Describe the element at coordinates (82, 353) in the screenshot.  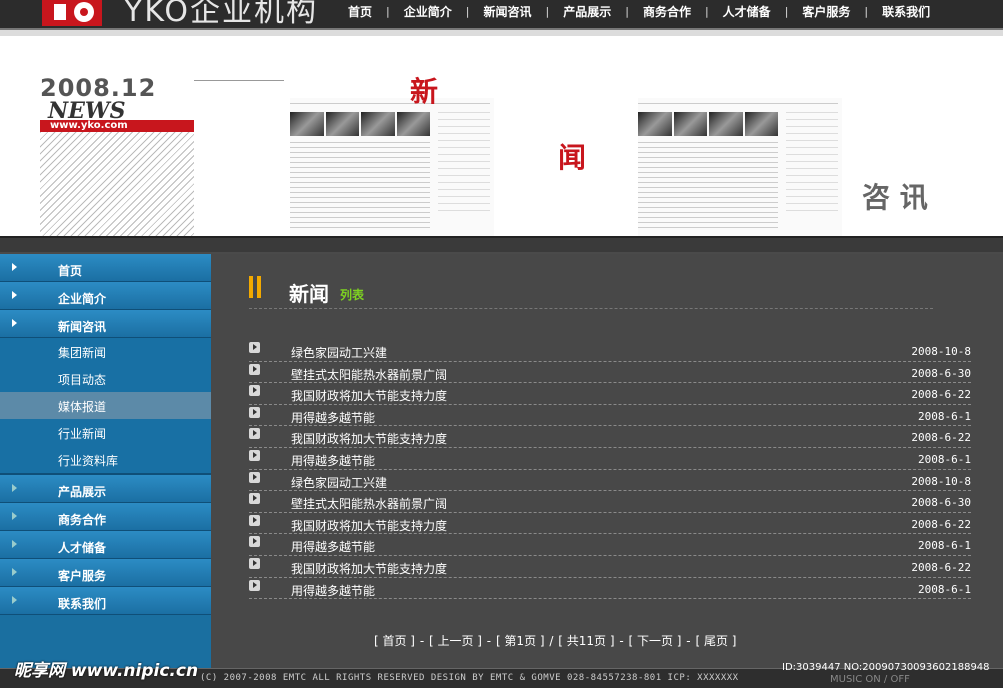
I see `sidebar-subitem-label: 集团新闻` at that location.